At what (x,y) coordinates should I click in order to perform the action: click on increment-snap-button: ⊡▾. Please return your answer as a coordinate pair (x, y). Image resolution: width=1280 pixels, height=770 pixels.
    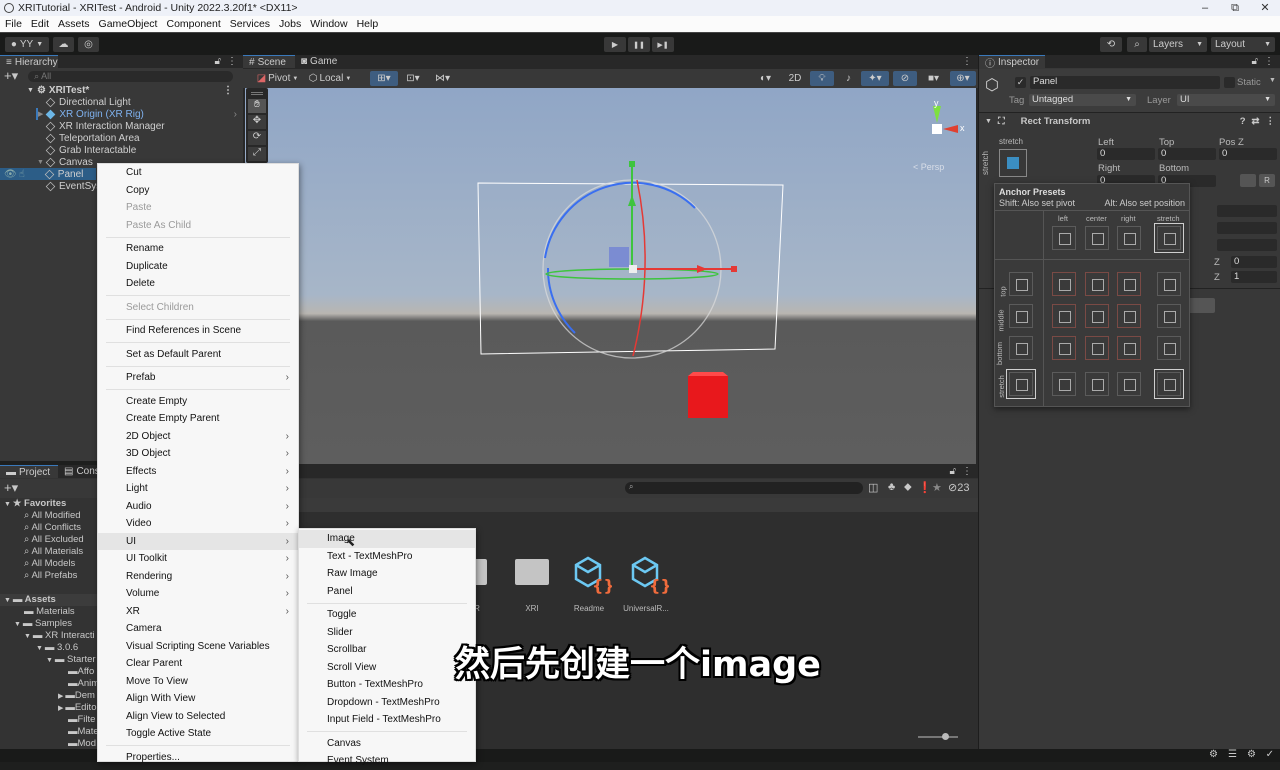
    Looking at the image, I should click on (413, 78).